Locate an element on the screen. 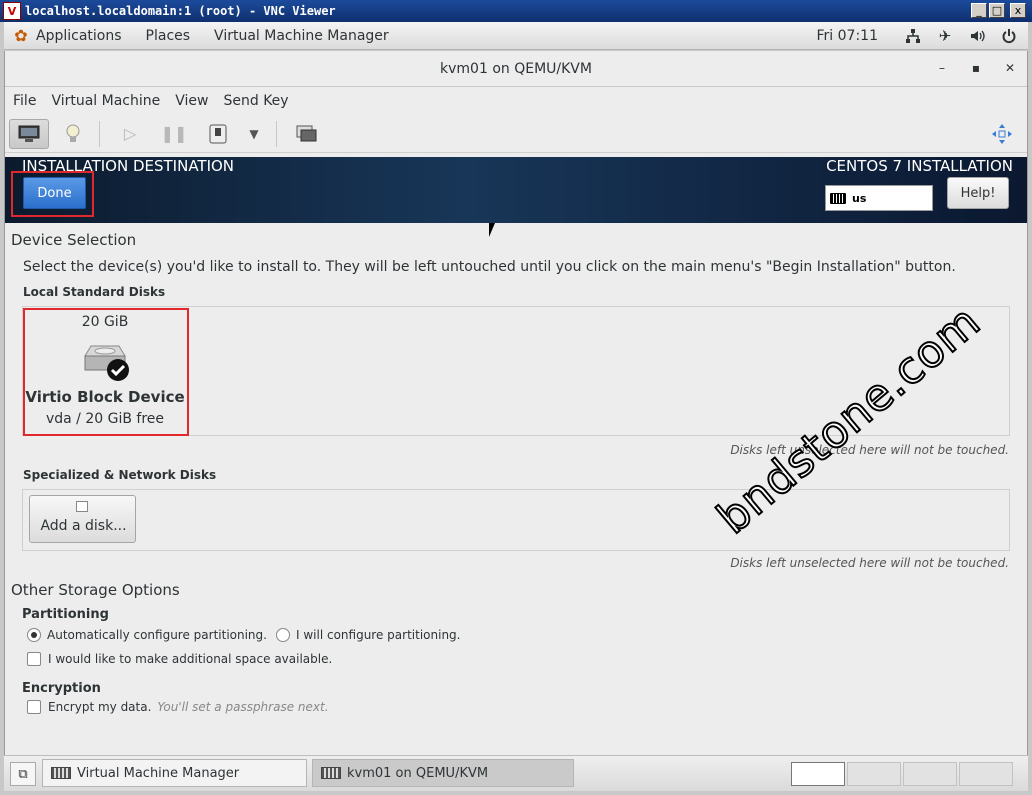 Image resolution: width=1032 pixels, height=795 pixels. partitioning-title: Partitioning is located at coordinates (65, 614).